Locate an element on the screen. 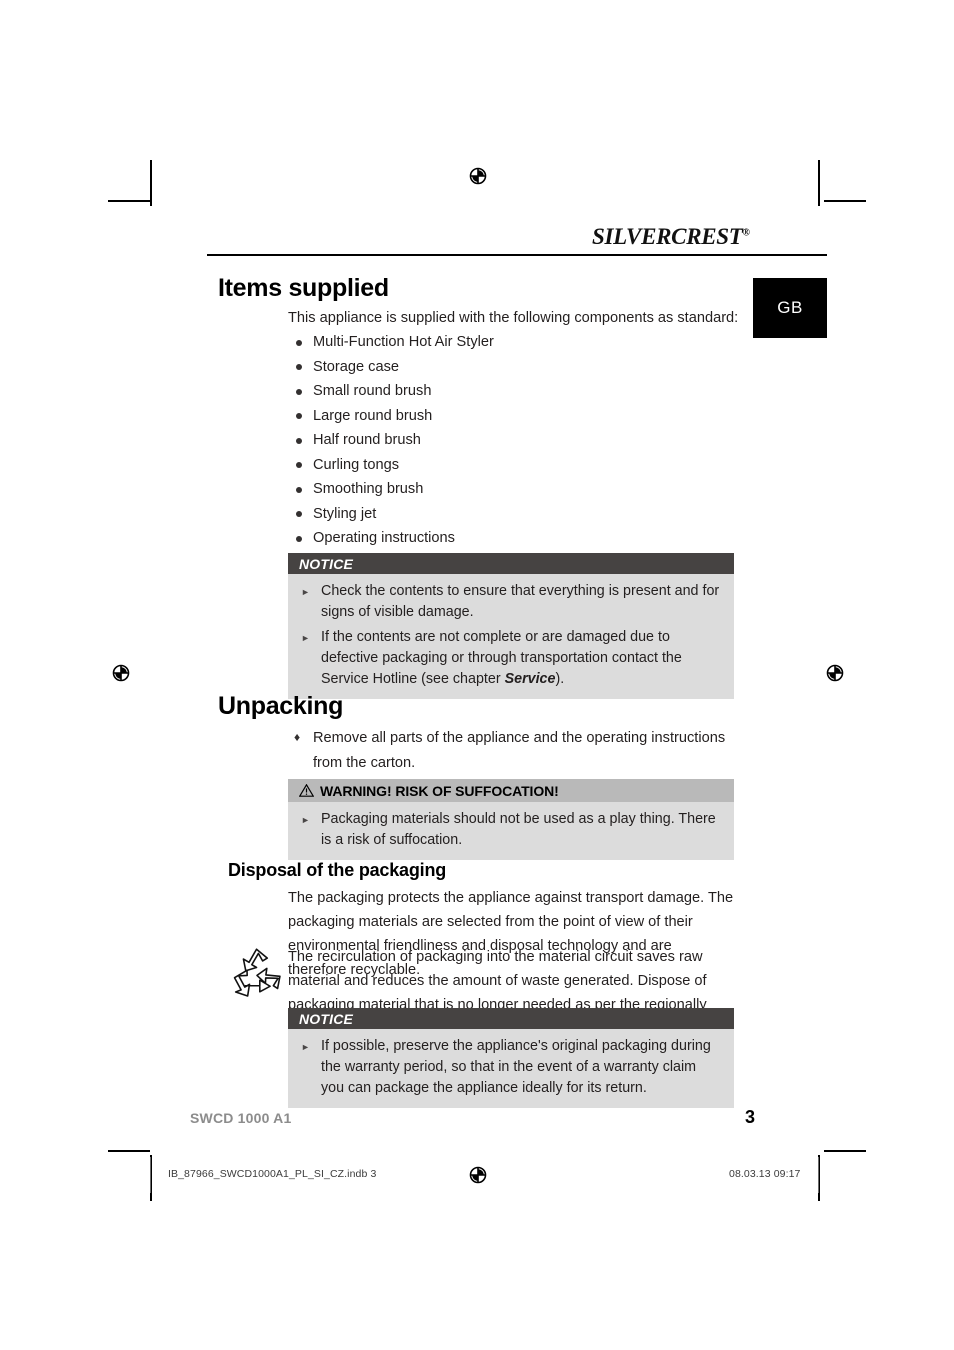 The image size is (954, 1350). recycling-symbol-icon is located at coordinates (257, 972).